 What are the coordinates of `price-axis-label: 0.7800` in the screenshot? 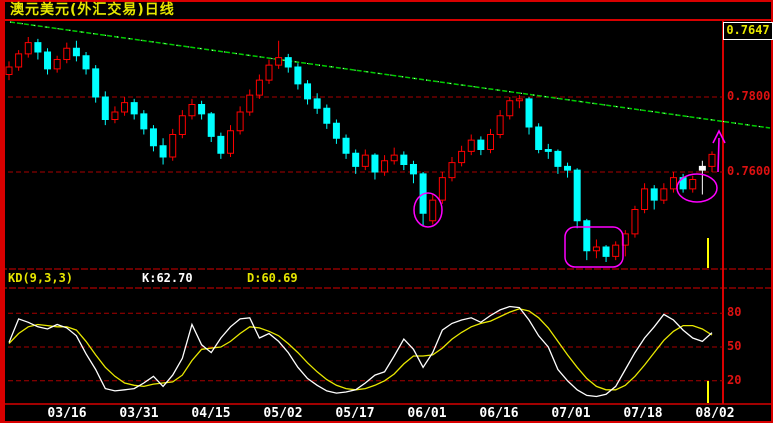 It's located at (749, 96).